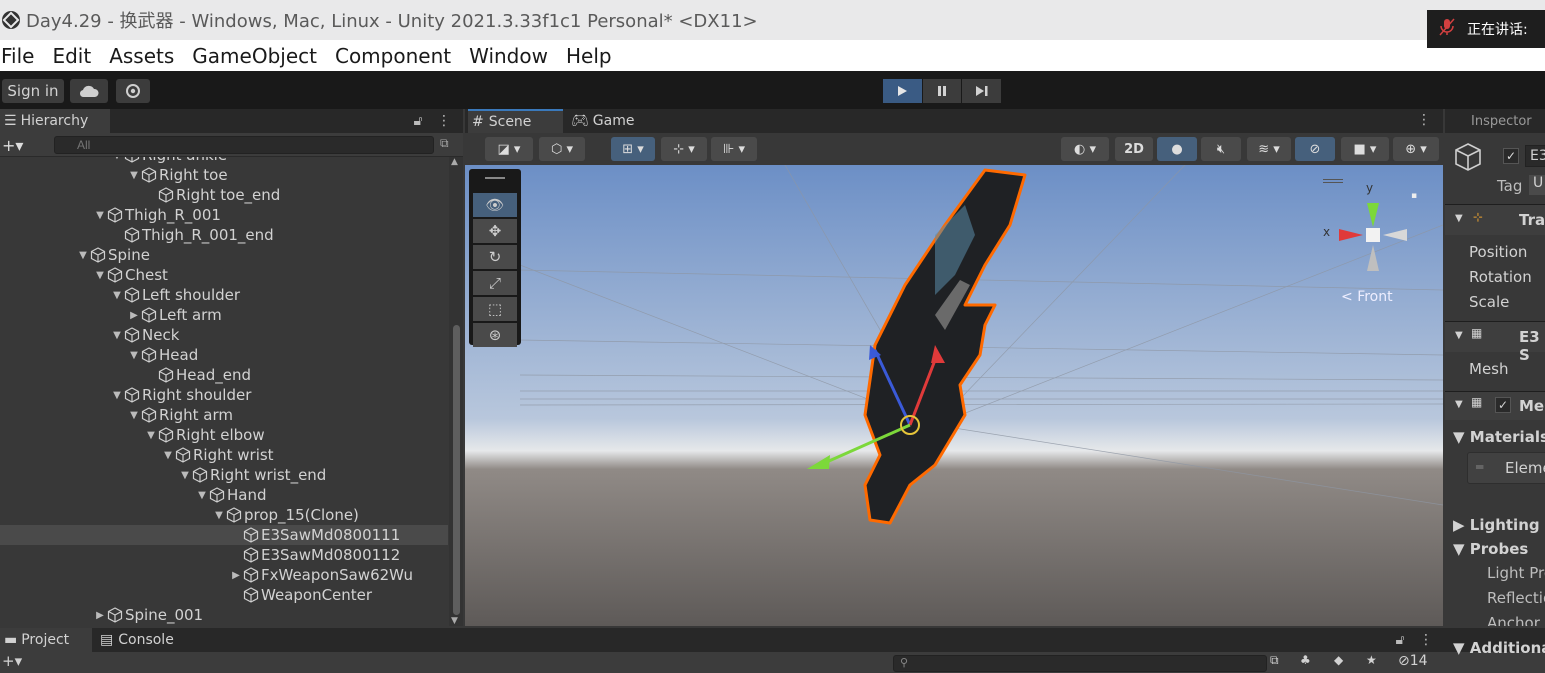 Image resolution: width=1545 pixels, height=673 pixels. Describe the element at coordinates (1499, 525) in the screenshot. I see `lighting-foldout: ▶ Lighting` at that location.